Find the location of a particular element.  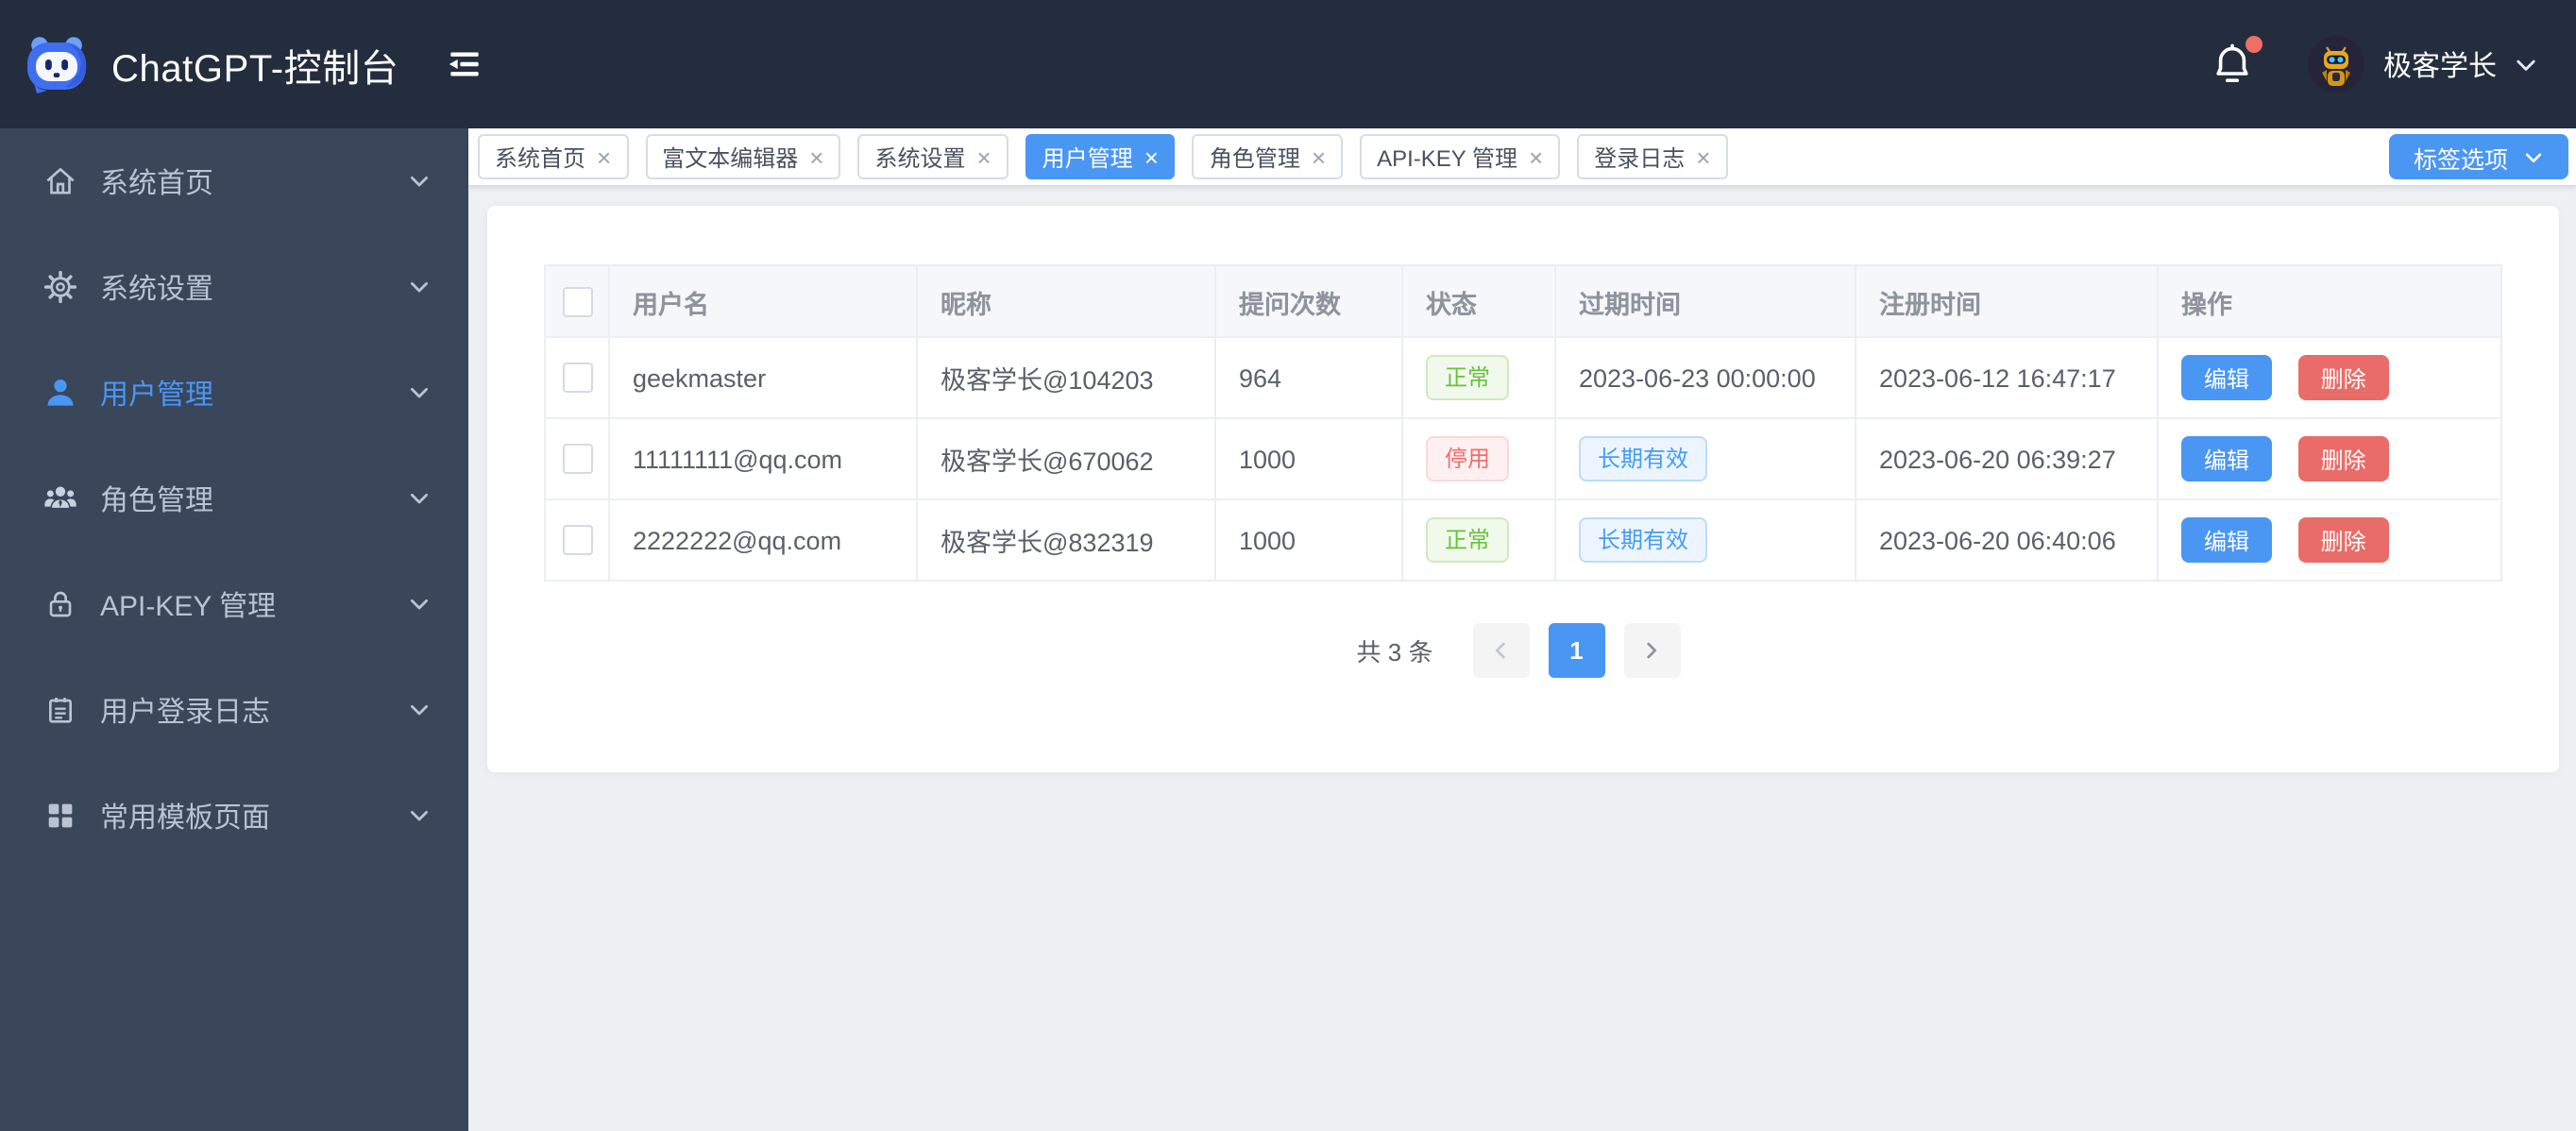

peoples-icon is located at coordinates (60, 499).